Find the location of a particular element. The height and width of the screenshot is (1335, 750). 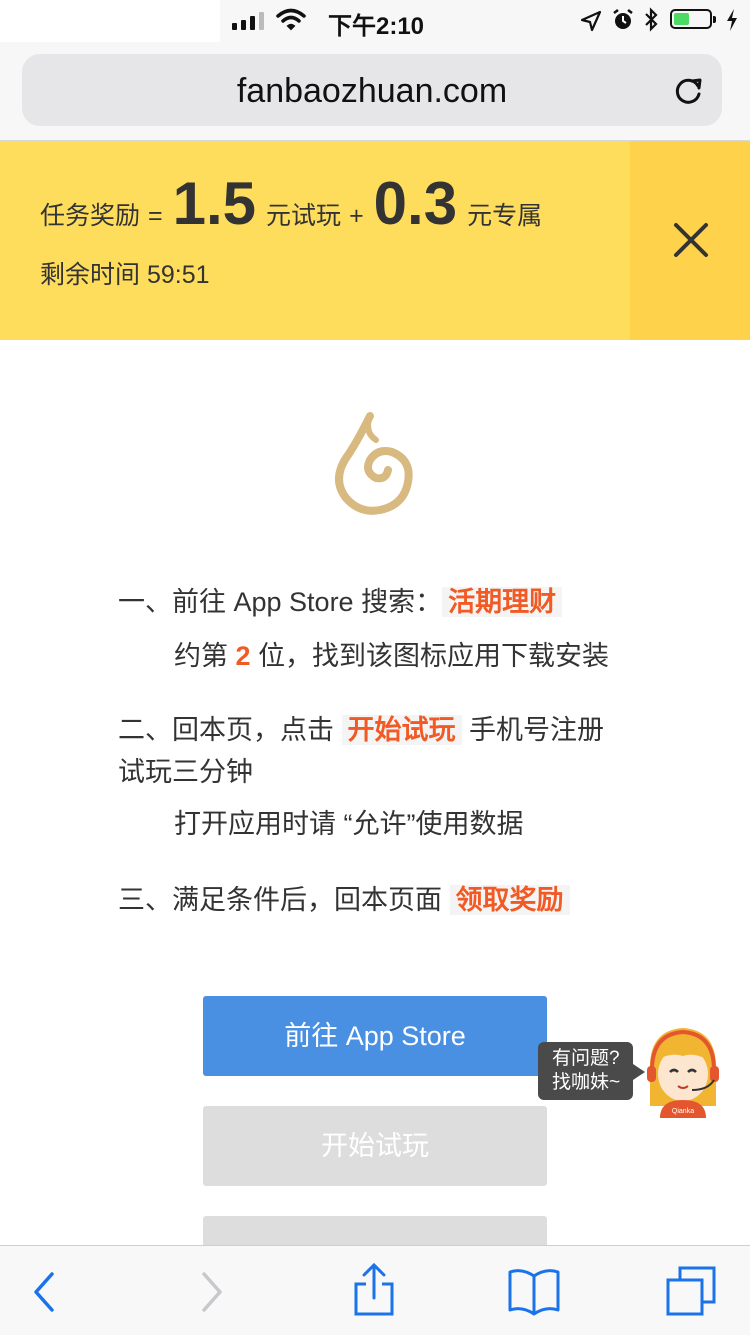

status-time: 下午2:10 is located at coordinates (376, 26).